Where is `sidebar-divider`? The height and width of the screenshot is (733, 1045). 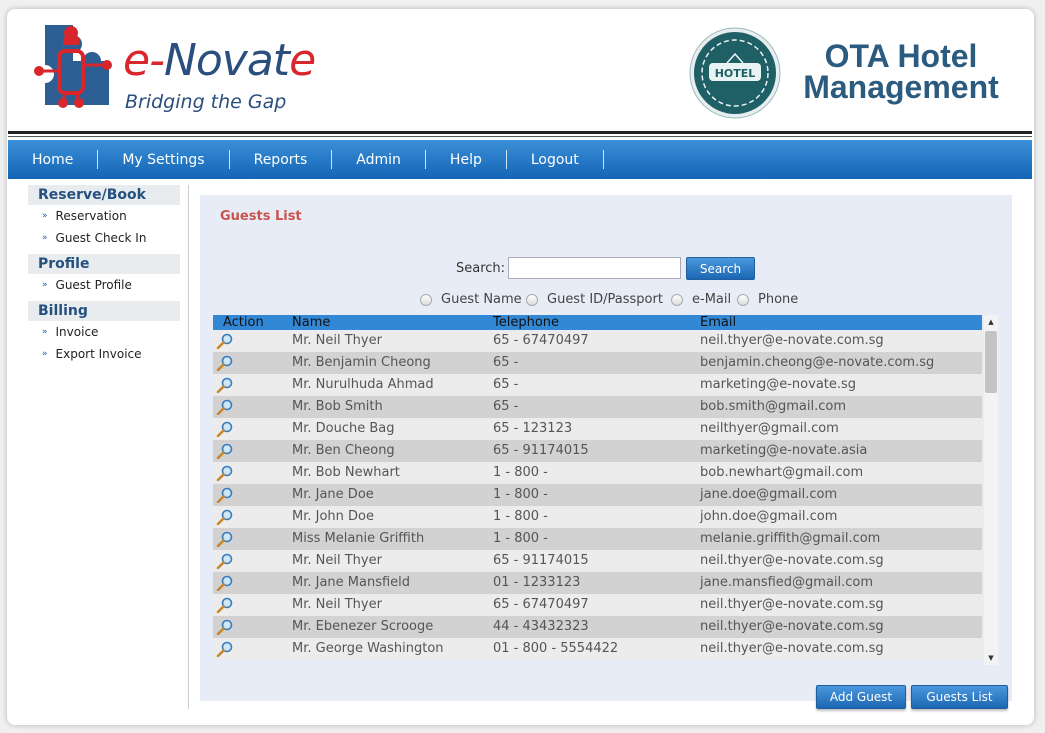
sidebar-divider is located at coordinates (188, 447).